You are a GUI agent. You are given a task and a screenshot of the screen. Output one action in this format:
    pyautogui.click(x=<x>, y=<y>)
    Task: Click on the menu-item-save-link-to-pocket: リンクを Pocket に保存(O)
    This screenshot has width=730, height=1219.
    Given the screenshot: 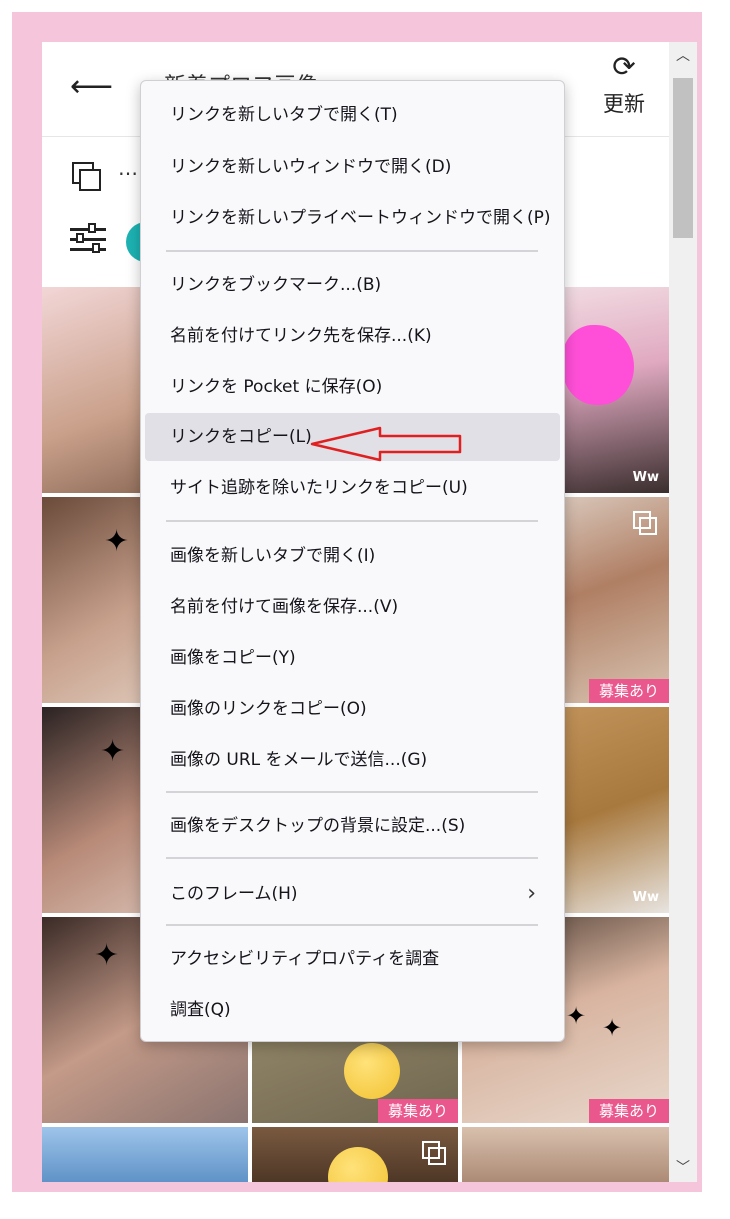 What is the action you would take?
    pyautogui.click(x=352, y=387)
    